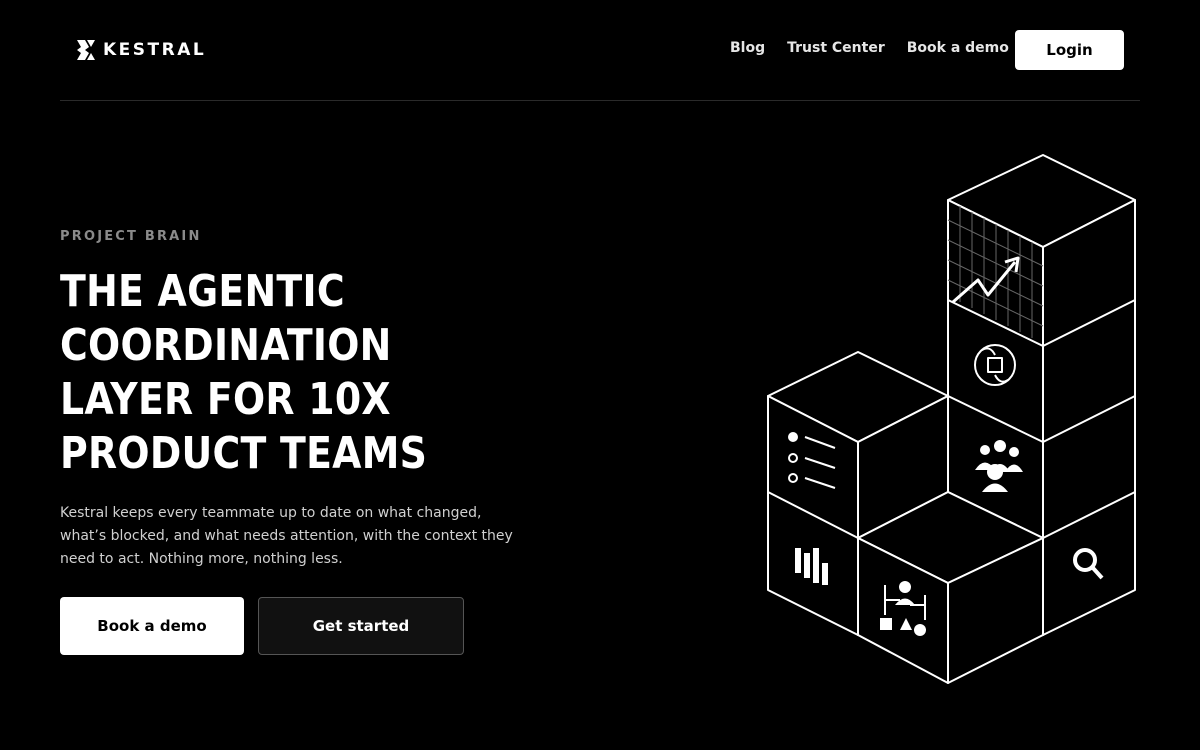 Image resolution: width=1200 pixels, height=750 pixels. What do you see at coordinates (361, 626) in the screenshot?
I see `get-started-button: Get started` at bounding box center [361, 626].